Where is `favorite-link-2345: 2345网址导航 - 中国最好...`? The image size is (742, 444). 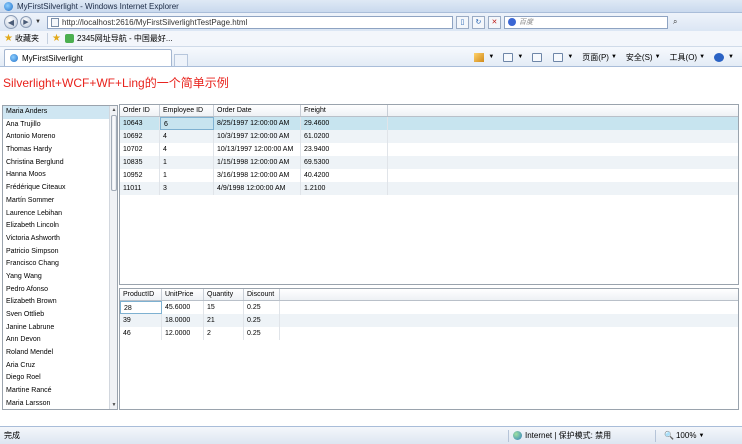 favorite-link-2345: 2345网址导航 - 中国最好... is located at coordinates (125, 38).